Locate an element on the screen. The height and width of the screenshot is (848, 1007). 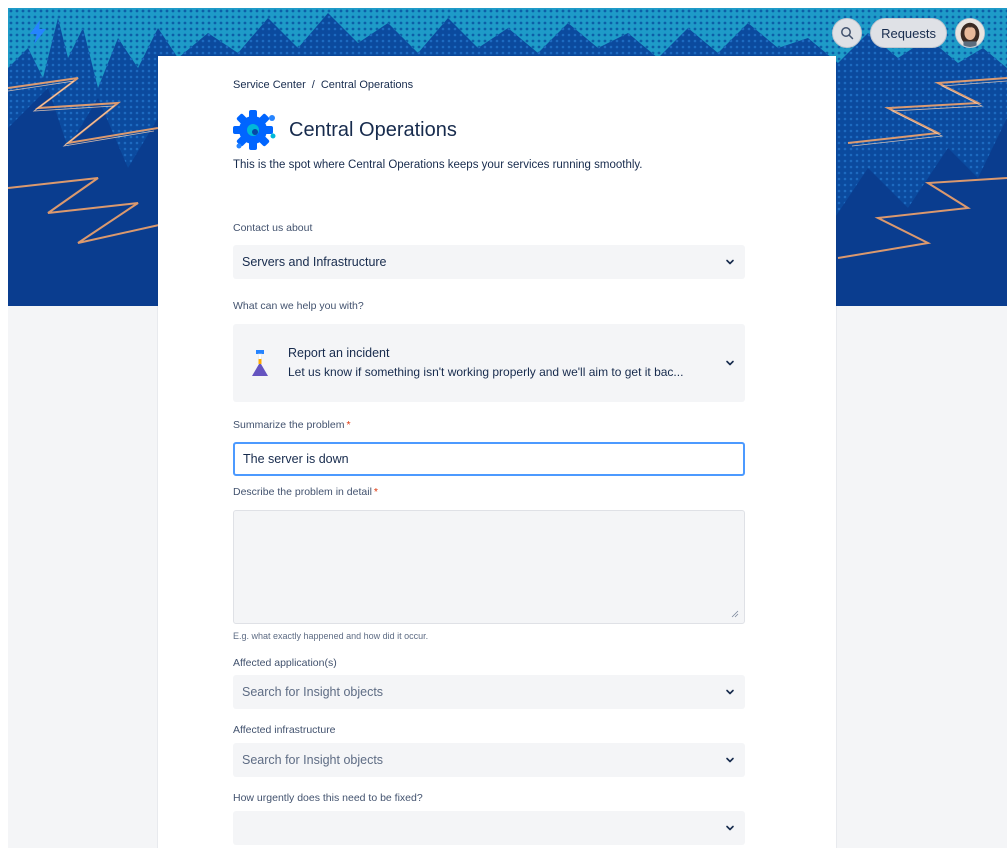
affected-apps-placeholder: Search for Insight objects is located at coordinates (313, 692).